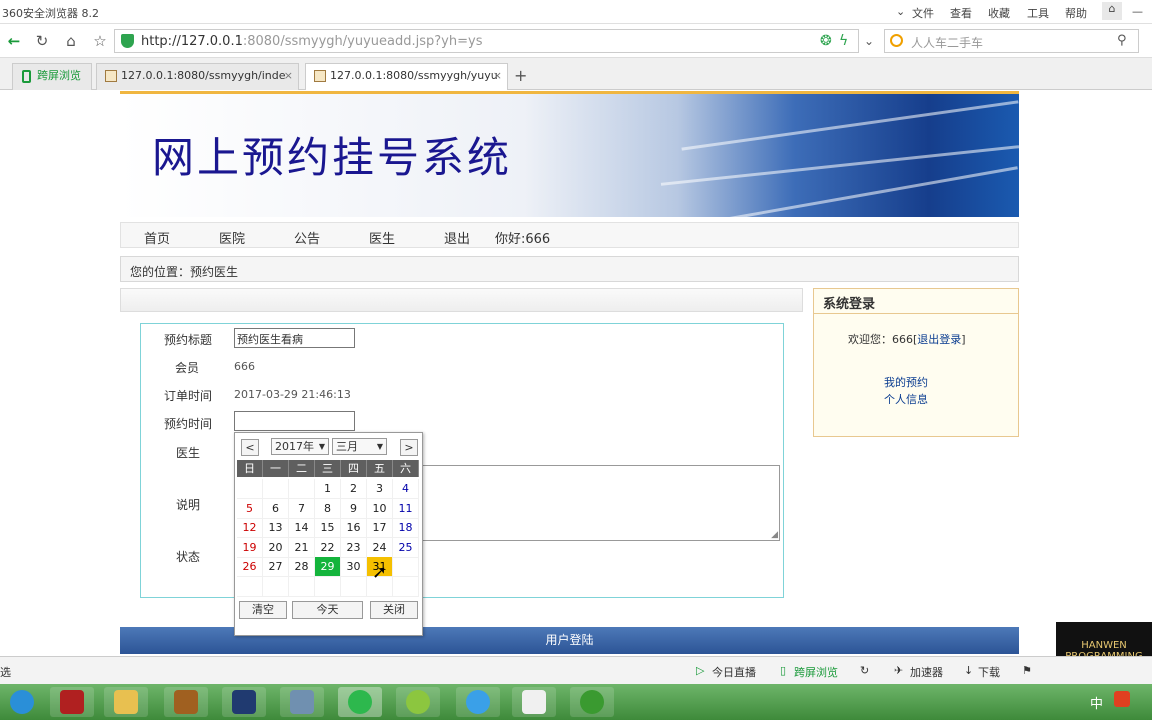  Describe the element at coordinates (250, 547) in the screenshot. I see `calendar-day: 19` at that location.